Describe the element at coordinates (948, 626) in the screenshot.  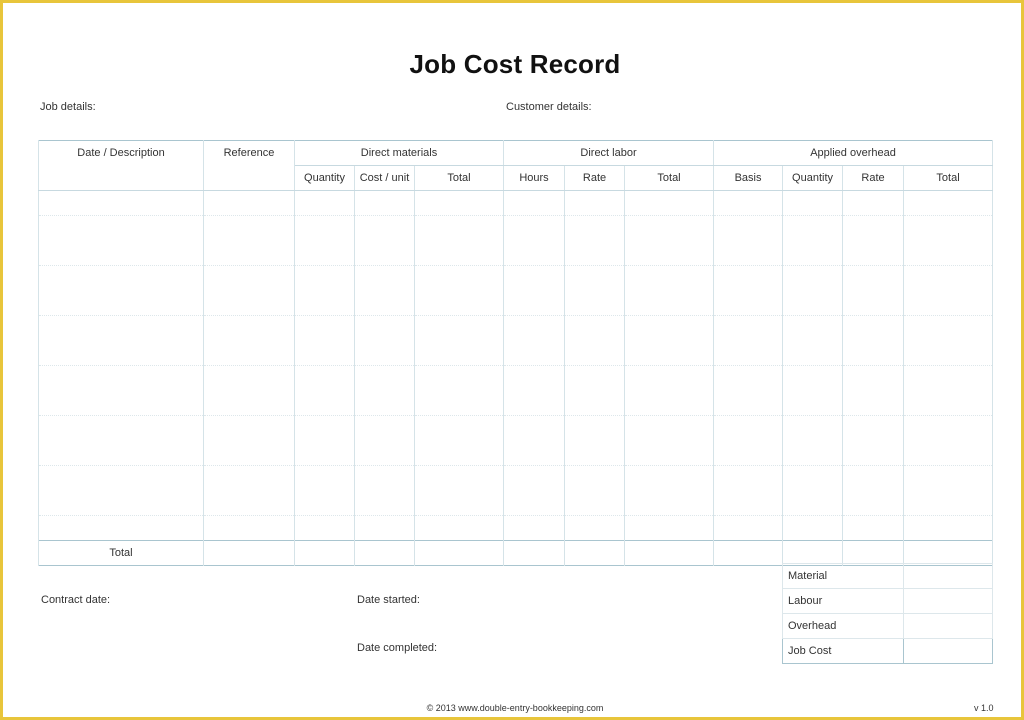
I see `summary-value-overhead` at that location.